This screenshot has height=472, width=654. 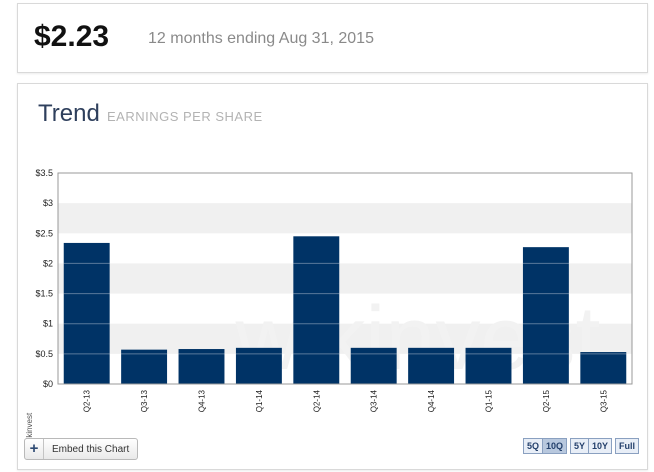 What do you see at coordinates (44, 233) in the screenshot?
I see `y-tick-label: $2.5` at bounding box center [44, 233].